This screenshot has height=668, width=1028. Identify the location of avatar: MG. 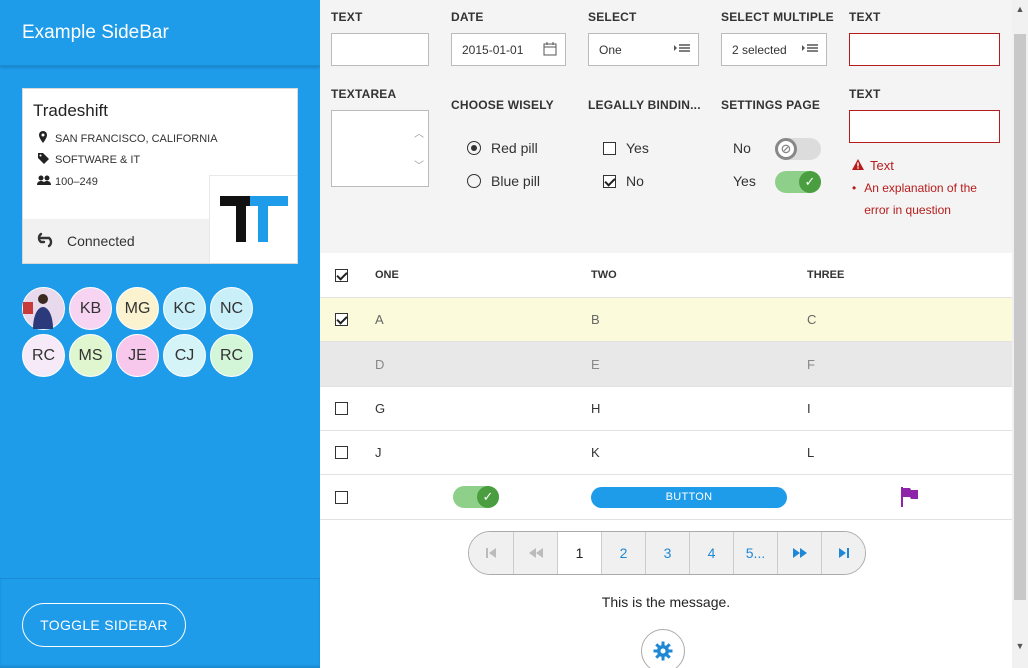
(137, 308).